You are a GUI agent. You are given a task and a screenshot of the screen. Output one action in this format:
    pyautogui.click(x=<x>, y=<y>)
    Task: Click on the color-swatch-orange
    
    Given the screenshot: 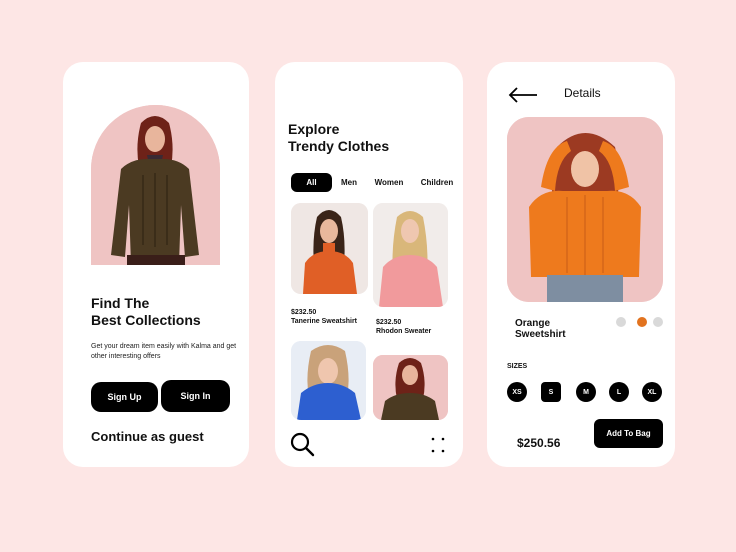 What is the action you would take?
    pyautogui.click(x=642, y=322)
    